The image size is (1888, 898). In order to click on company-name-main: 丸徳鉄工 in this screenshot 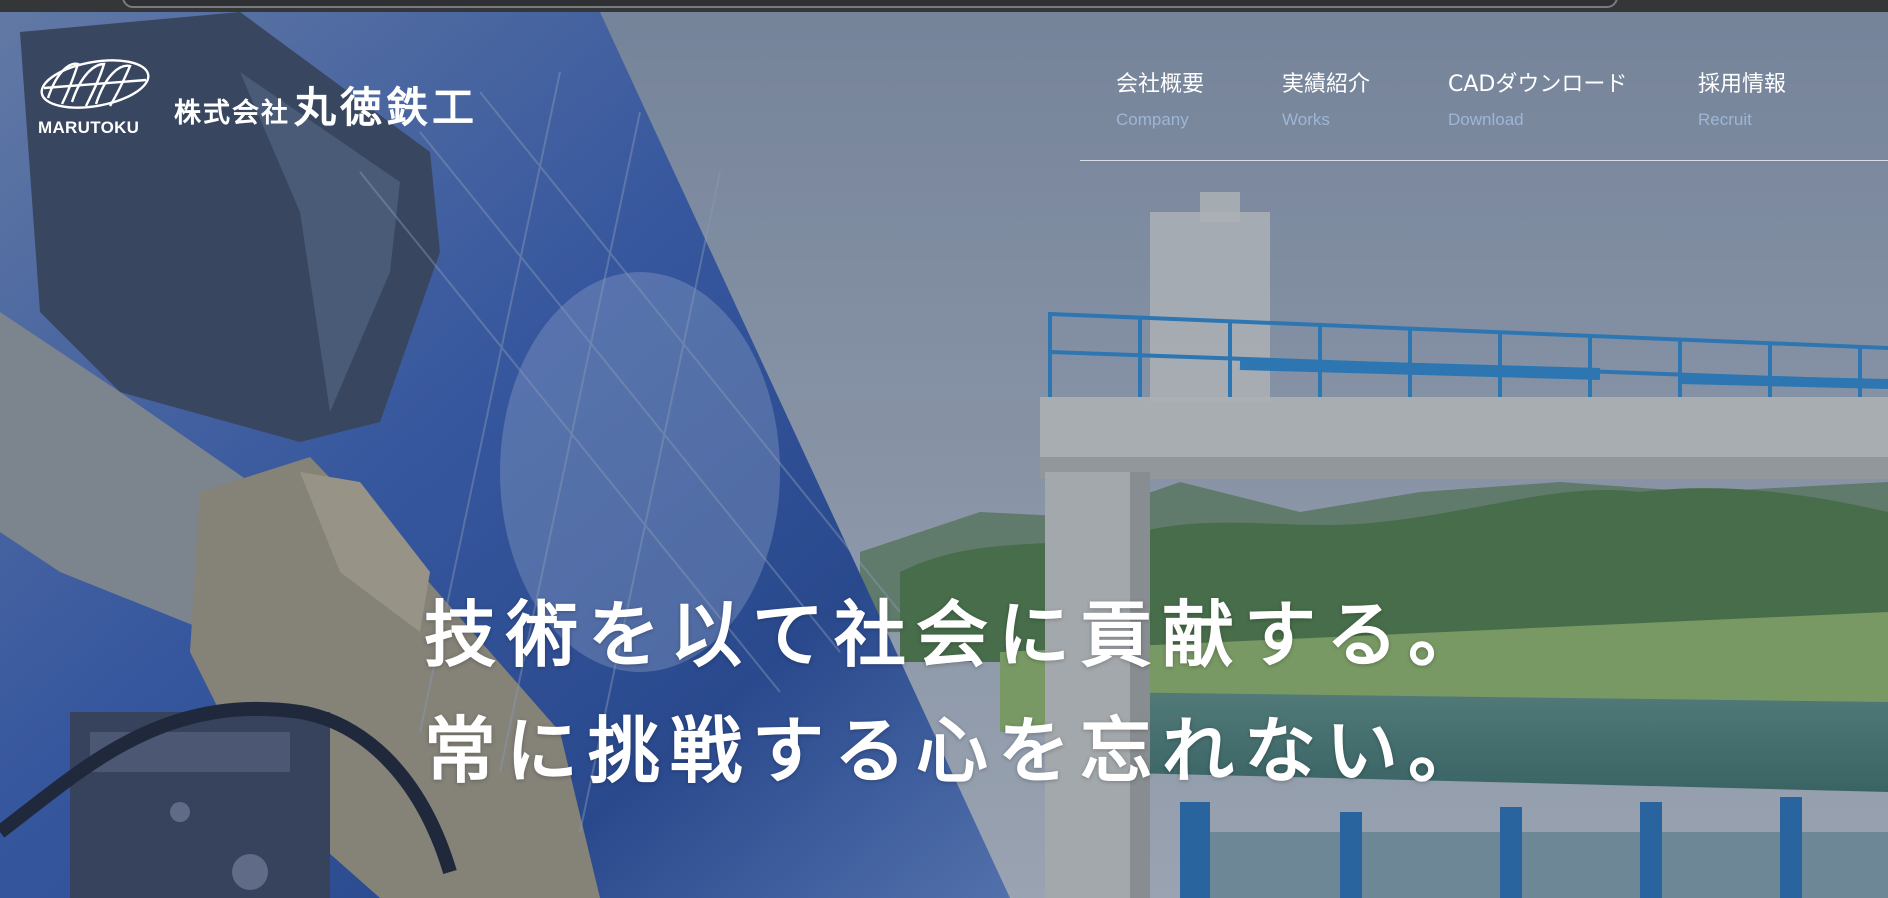, I will do `click(386, 107)`.